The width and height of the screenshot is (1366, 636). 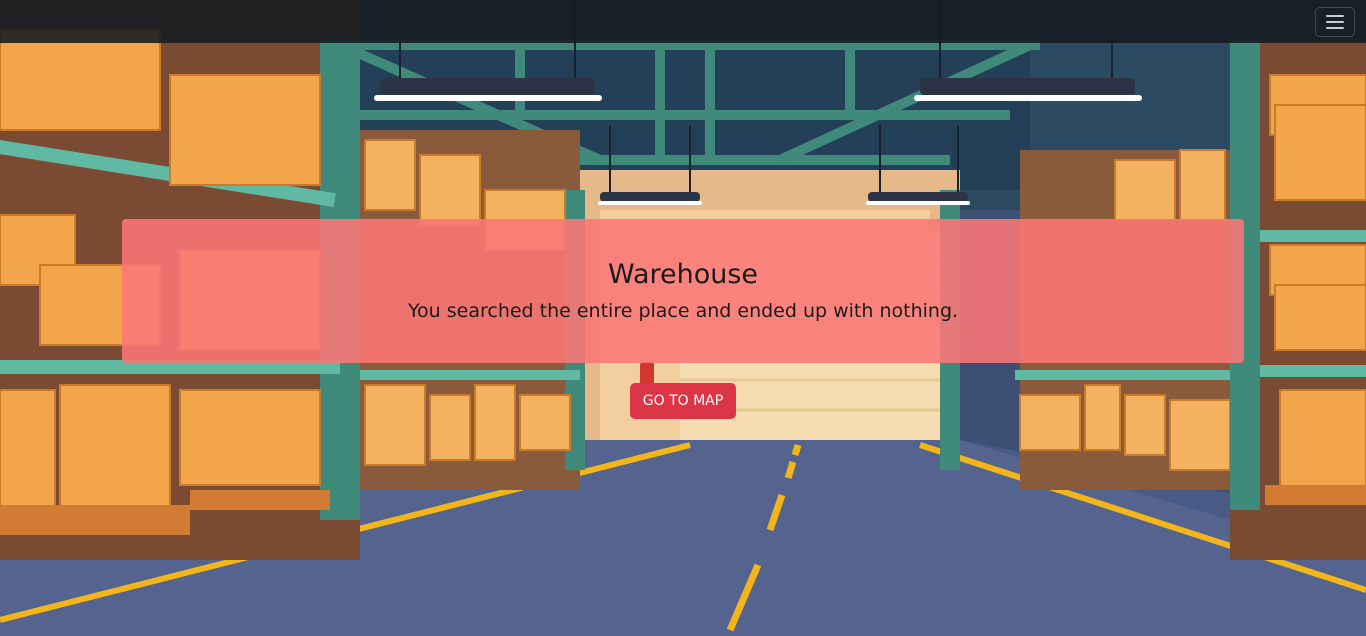 I want to click on top-navbar, so click(x=683, y=21).